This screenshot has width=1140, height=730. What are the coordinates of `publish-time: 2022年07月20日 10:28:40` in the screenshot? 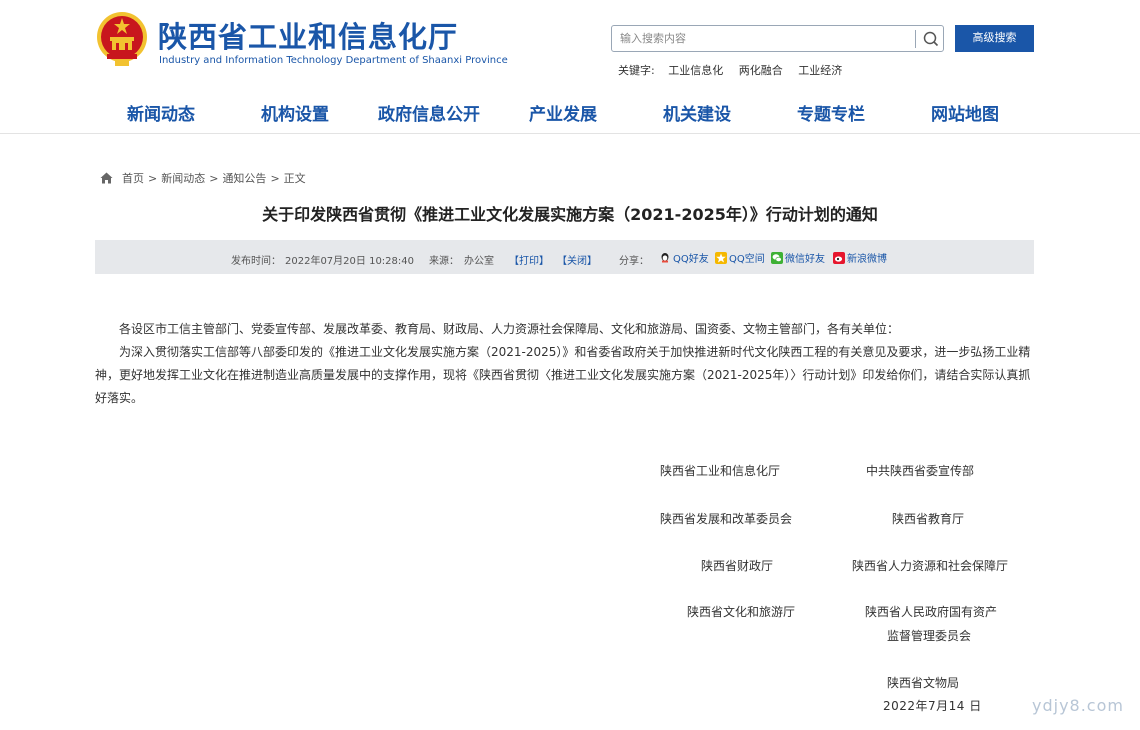 It's located at (349, 261).